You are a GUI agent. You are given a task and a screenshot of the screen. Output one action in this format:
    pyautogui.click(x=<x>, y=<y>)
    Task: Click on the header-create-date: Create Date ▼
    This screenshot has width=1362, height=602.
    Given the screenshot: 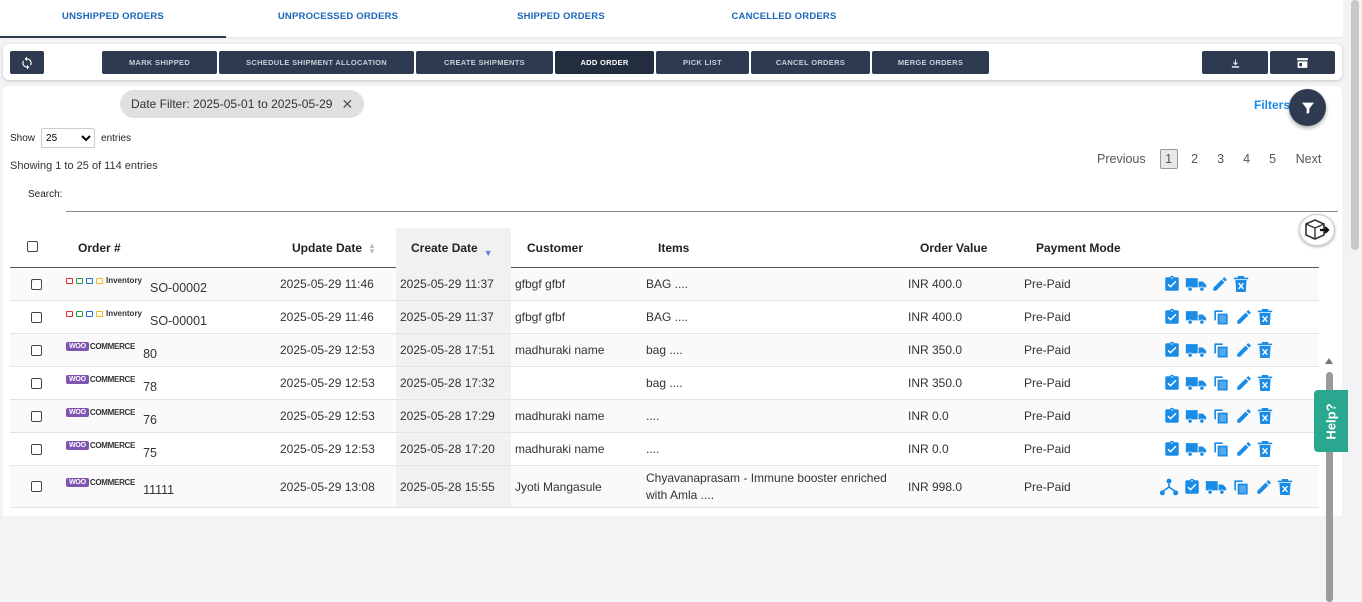 What is the action you would take?
    pyautogui.click(x=453, y=248)
    